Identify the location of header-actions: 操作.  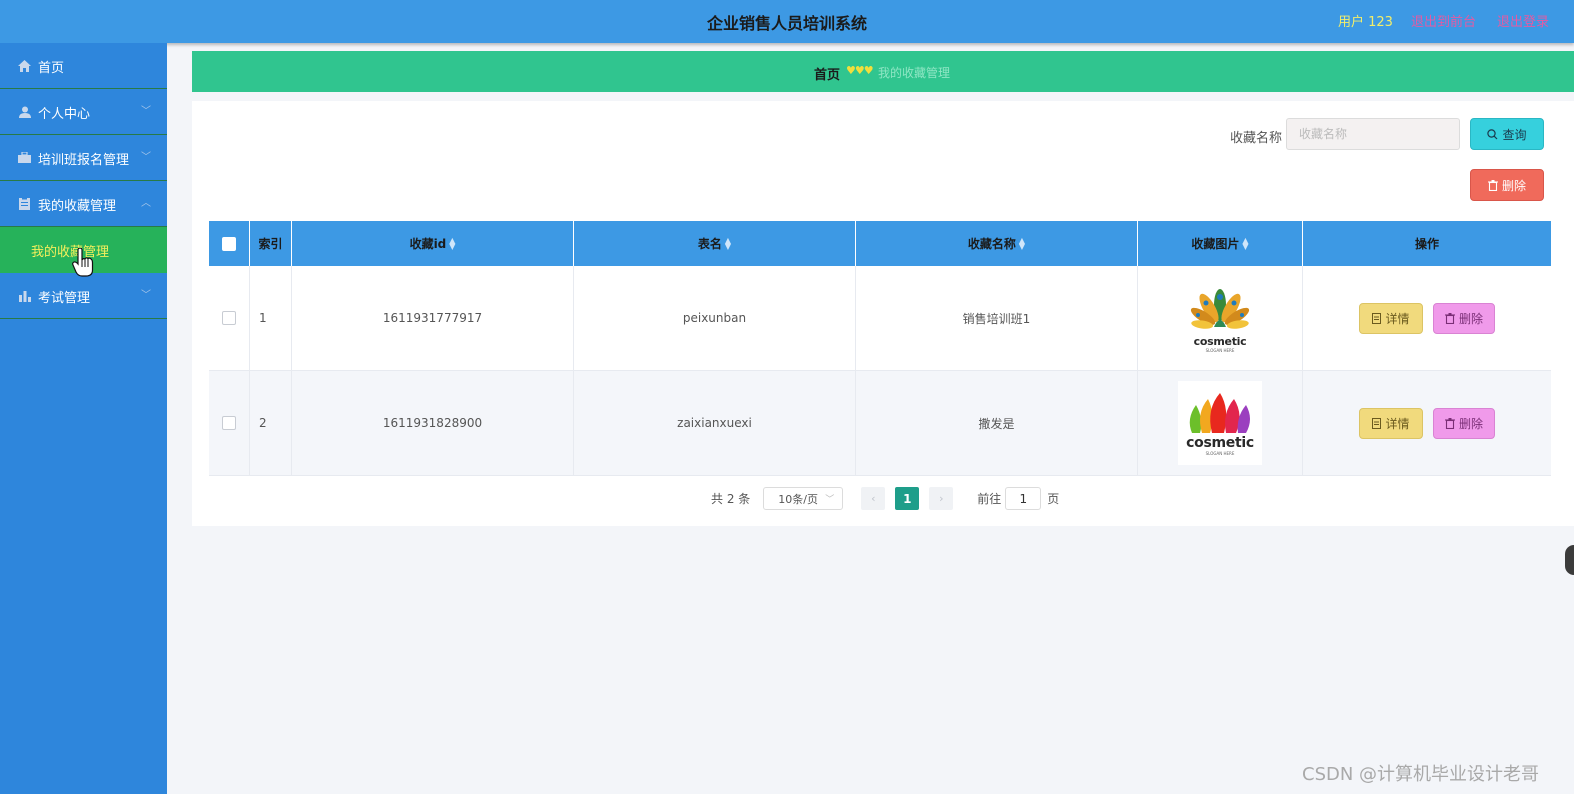
(1426, 244).